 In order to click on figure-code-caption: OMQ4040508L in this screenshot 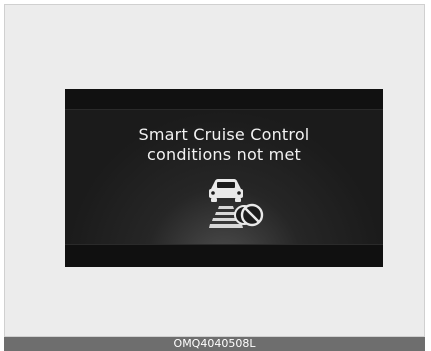, I will do `click(214, 344)`.